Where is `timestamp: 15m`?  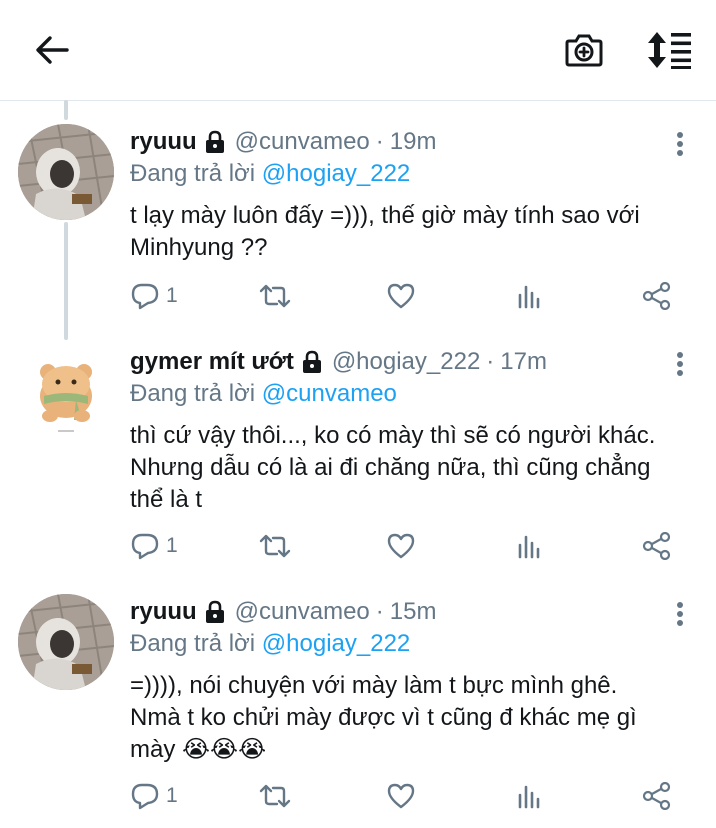 timestamp: 15m is located at coordinates (413, 612).